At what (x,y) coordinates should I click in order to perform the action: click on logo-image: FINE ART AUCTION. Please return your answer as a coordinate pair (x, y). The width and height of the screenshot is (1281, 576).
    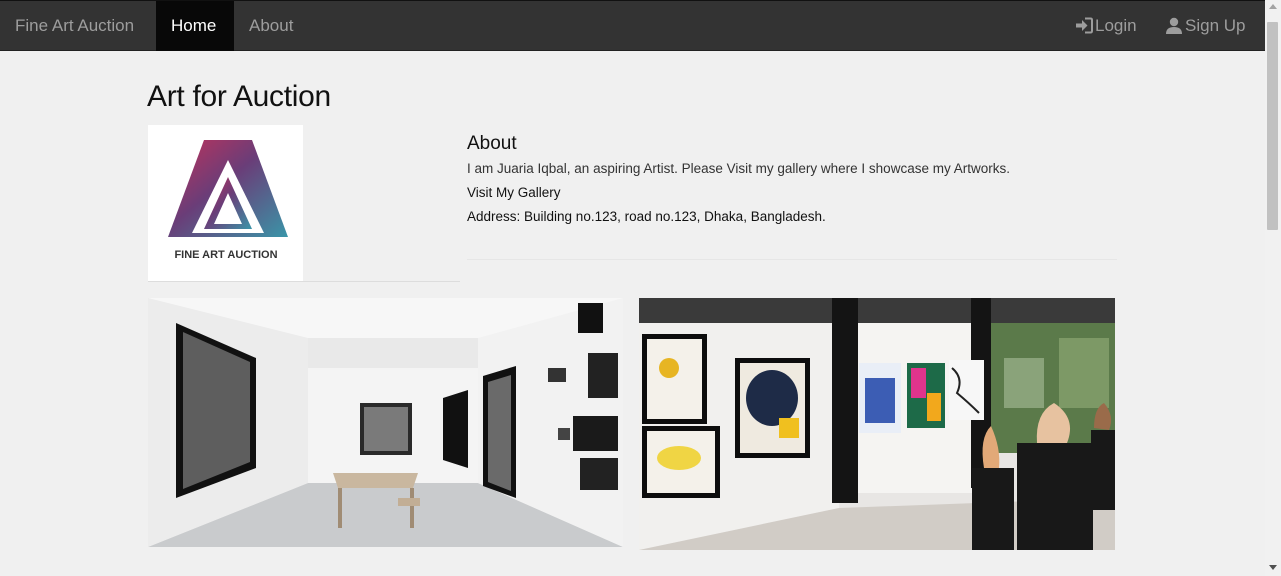
    Looking at the image, I should click on (225, 203).